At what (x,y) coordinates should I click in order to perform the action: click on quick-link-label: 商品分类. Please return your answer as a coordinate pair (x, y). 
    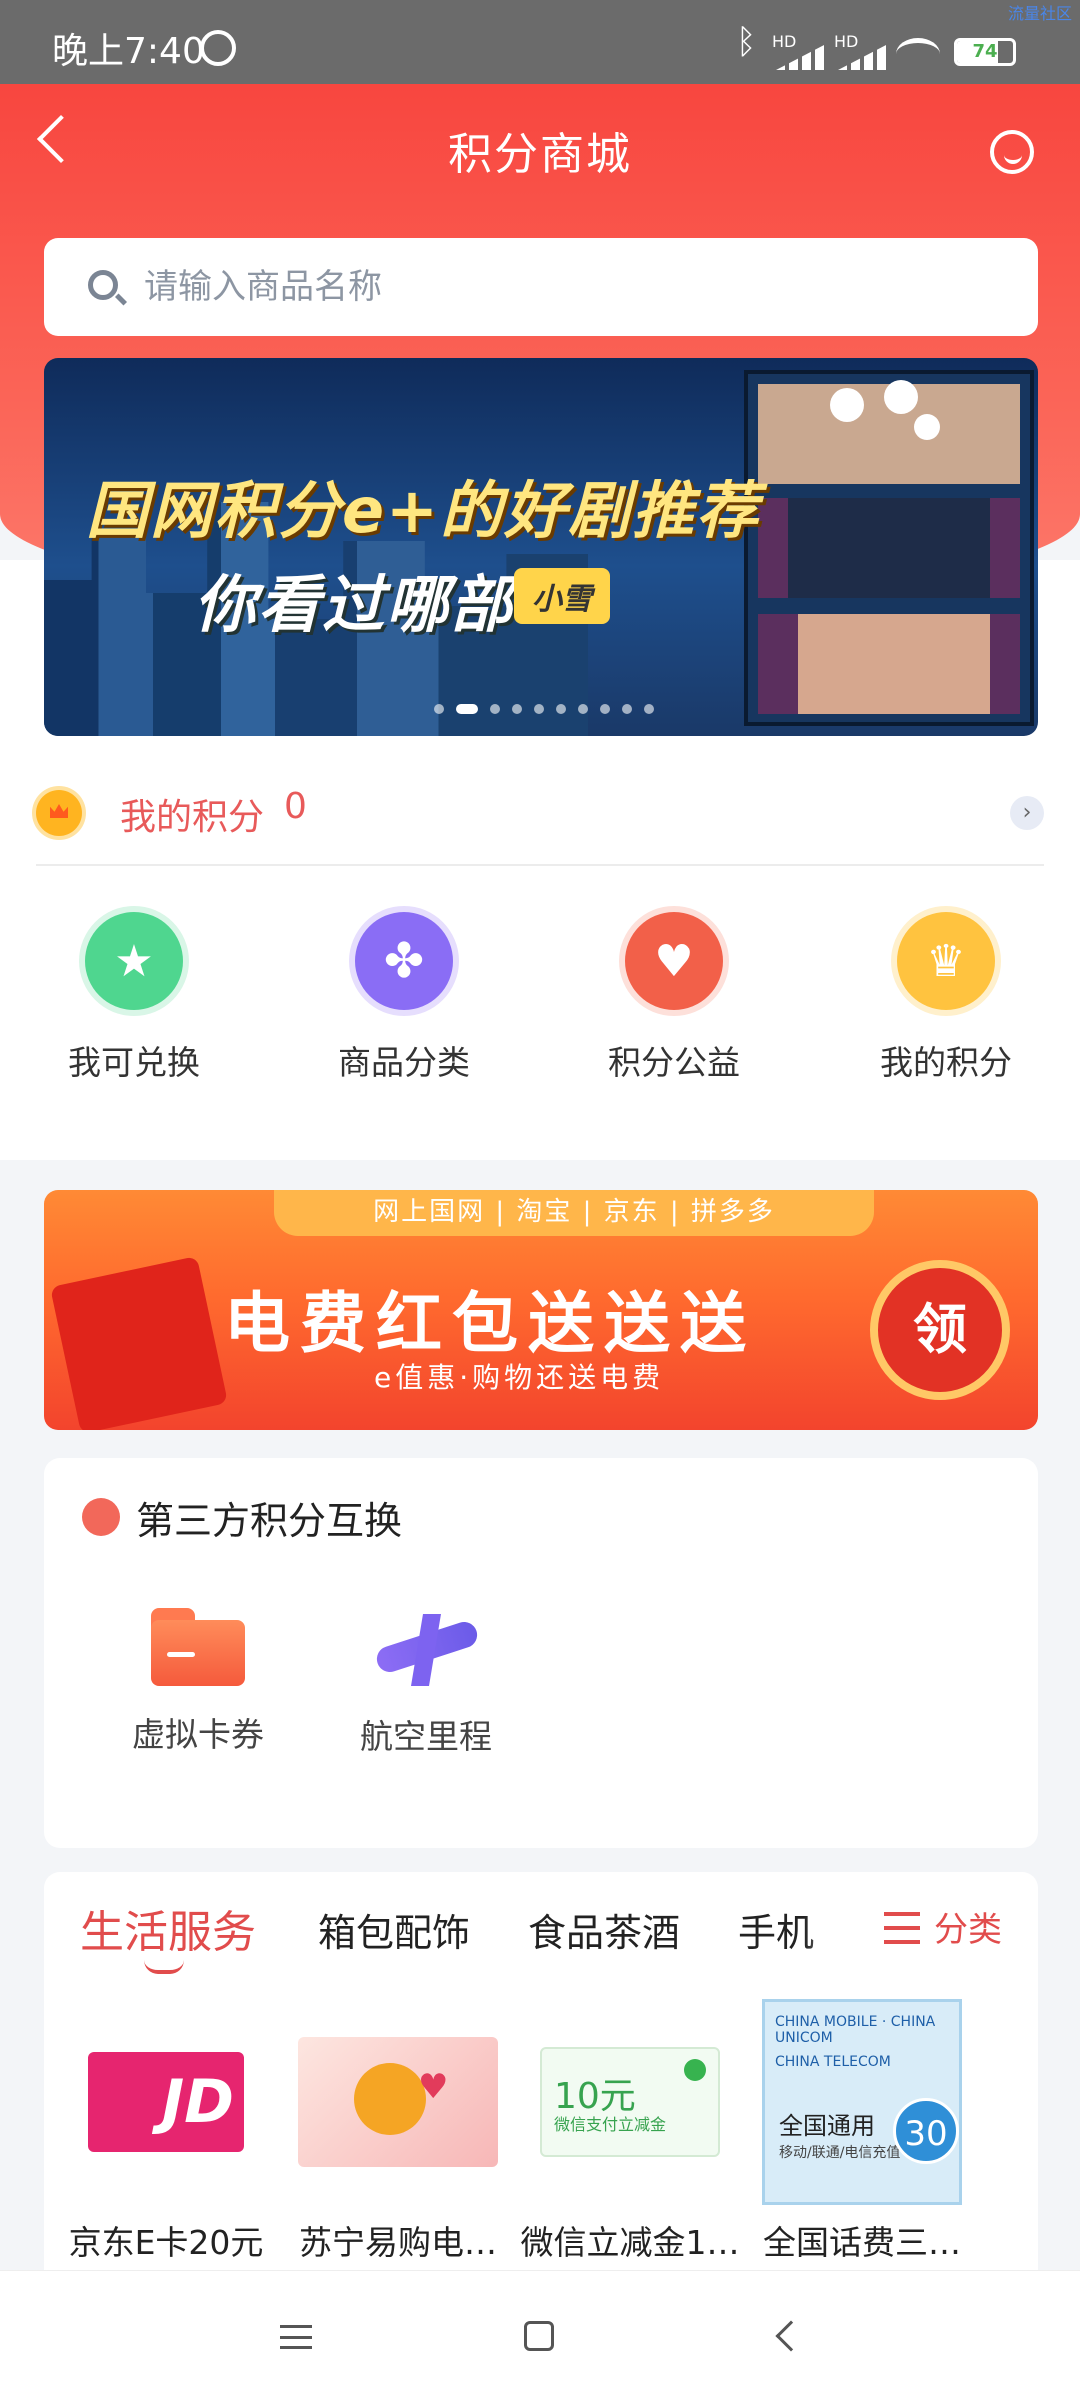
    Looking at the image, I should click on (404, 1062).